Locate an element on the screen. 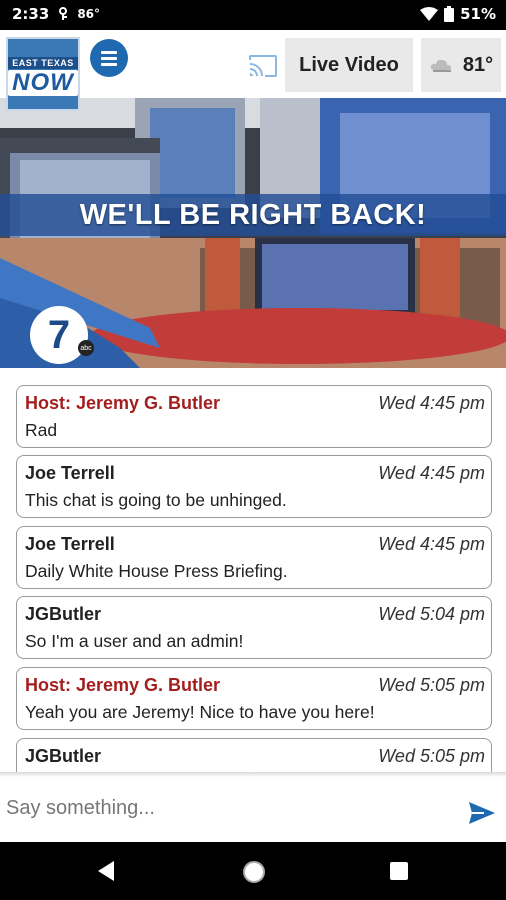  vpn-key-icon is located at coordinates (63, 13).